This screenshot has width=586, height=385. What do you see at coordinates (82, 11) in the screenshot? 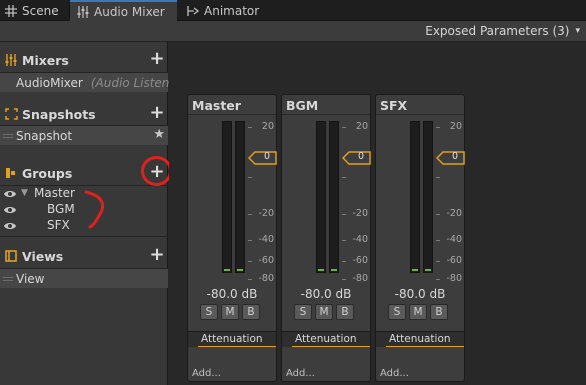
I see `mixer-icon` at bounding box center [82, 11].